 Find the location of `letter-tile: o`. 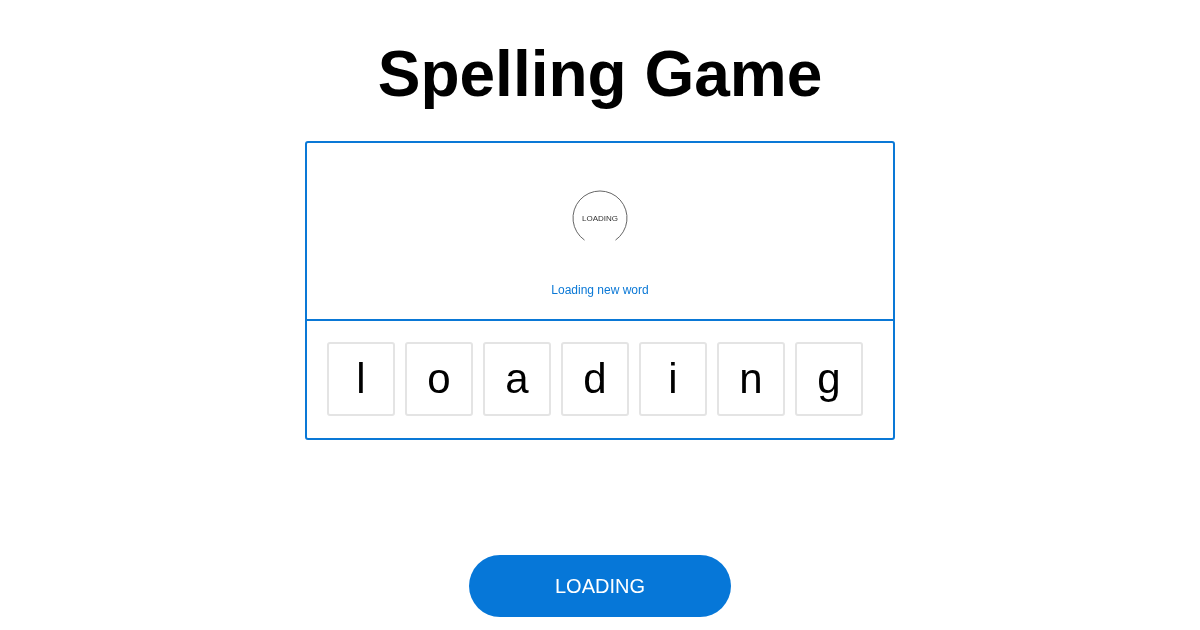

letter-tile: o is located at coordinates (439, 379).